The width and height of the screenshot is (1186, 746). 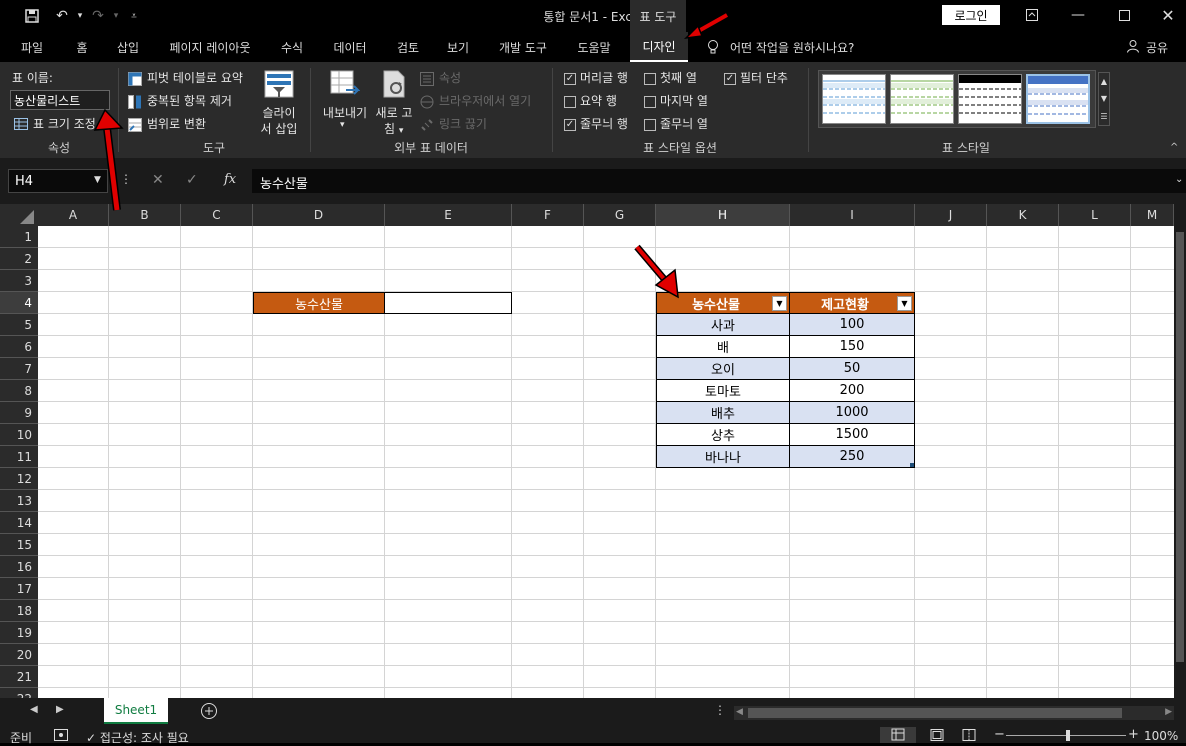 What do you see at coordinates (656, 271) in the screenshot?
I see `arrow-to-table-header` at bounding box center [656, 271].